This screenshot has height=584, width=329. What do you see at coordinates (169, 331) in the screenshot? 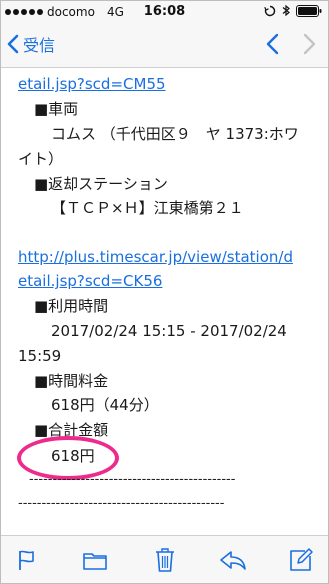
I see `usage-time-value: 2017/02/24 15:15 - 2017/02/24` at bounding box center [169, 331].